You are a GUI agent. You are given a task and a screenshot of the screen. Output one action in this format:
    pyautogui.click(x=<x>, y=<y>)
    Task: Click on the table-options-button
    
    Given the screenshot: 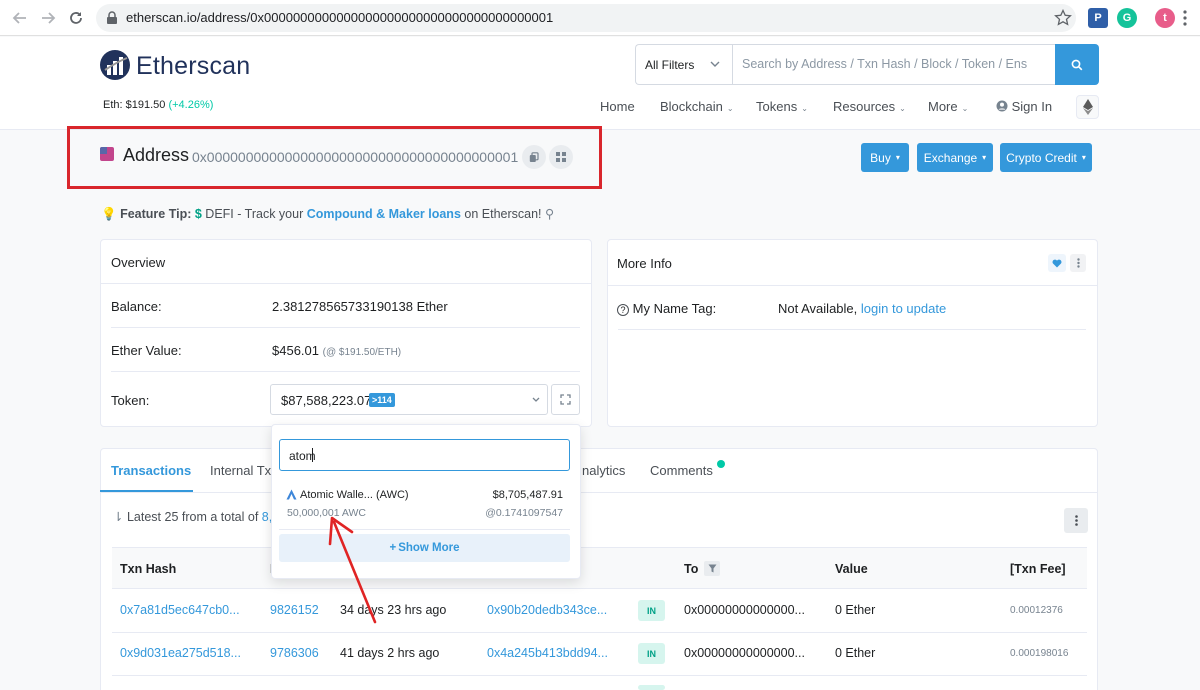 What is the action you would take?
    pyautogui.click(x=1076, y=520)
    